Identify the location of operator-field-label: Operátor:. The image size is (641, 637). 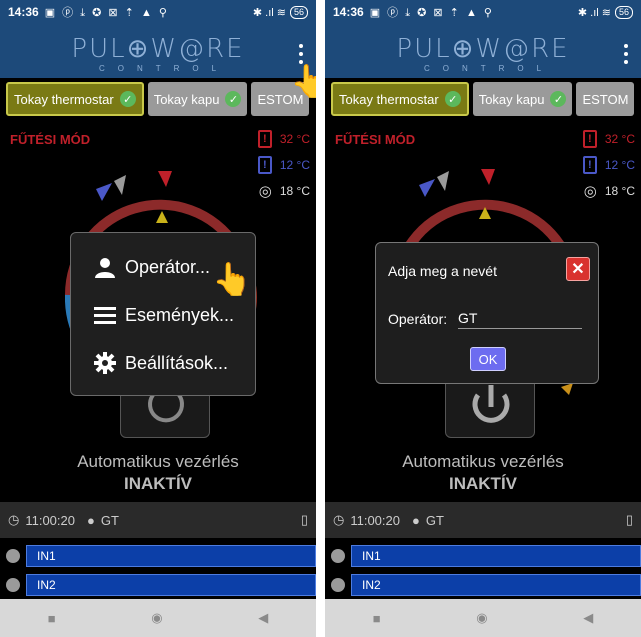
(418, 319).